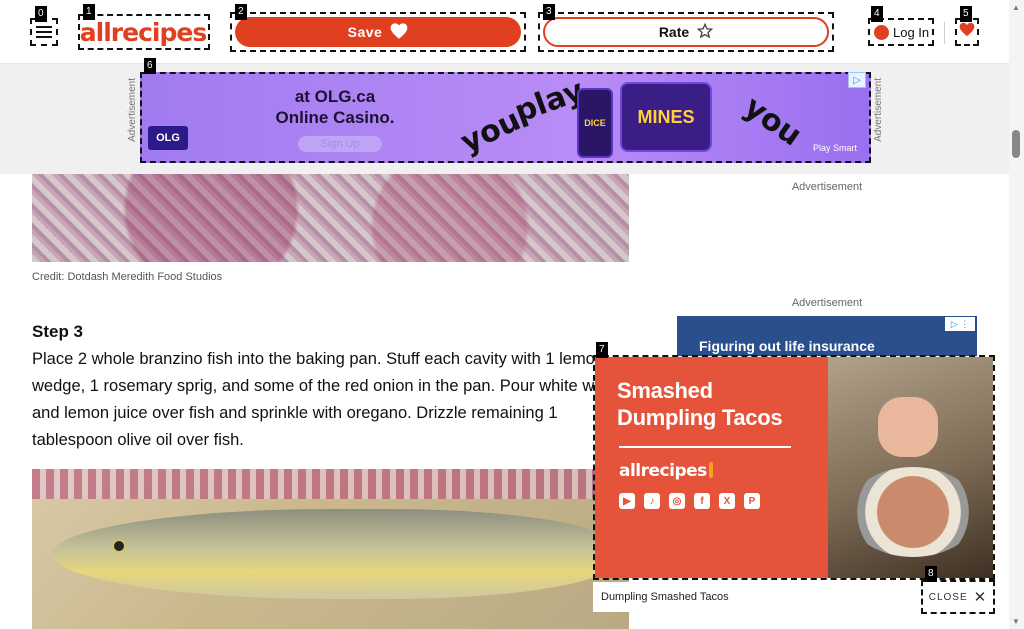 This screenshot has width=1024, height=629. What do you see at coordinates (877, 14) in the screenshot?
I see `marker-label: 4` at bounding box center [877, 14].